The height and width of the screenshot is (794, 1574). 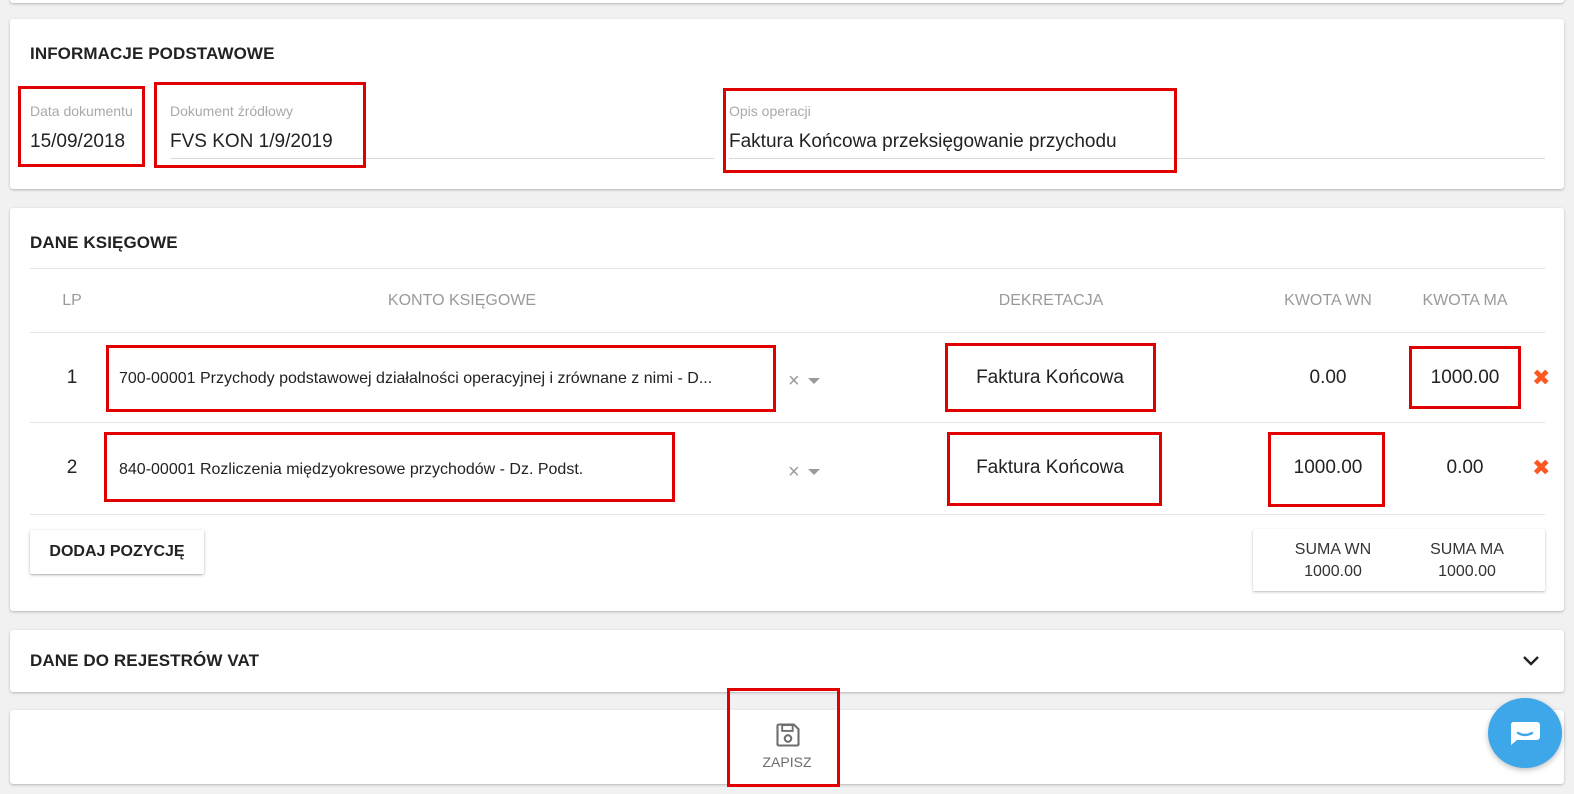 I want to click on vat-section: DANE DO REJESTRÓW VAT, so click(x=787, y=661).